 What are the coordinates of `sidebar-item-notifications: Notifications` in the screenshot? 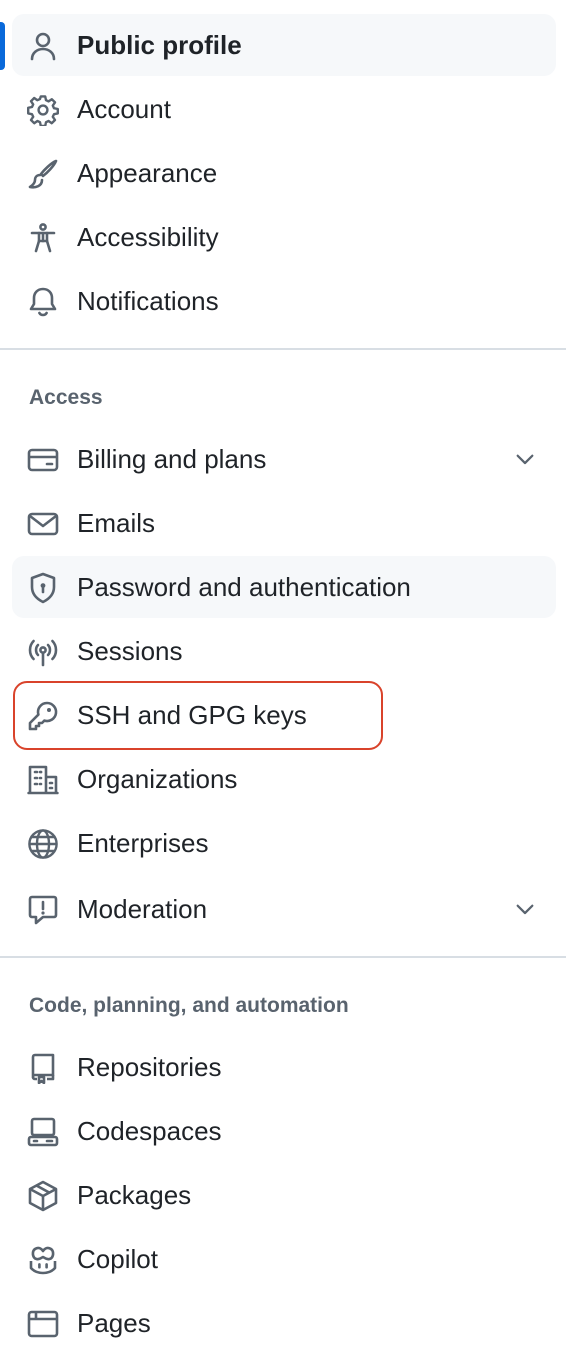 It's located at (284, 301).